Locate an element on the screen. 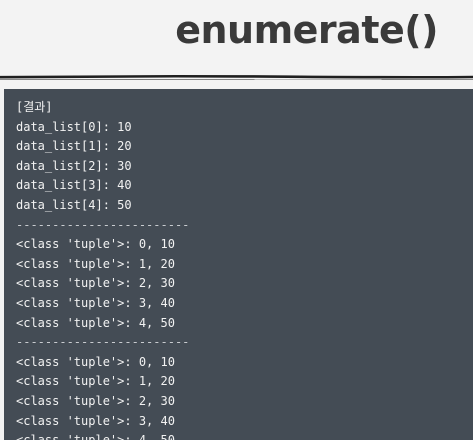 This screenshot has width=473, height=440. console-line: data_list[3]: 40 is located at coordinates (74, 185).